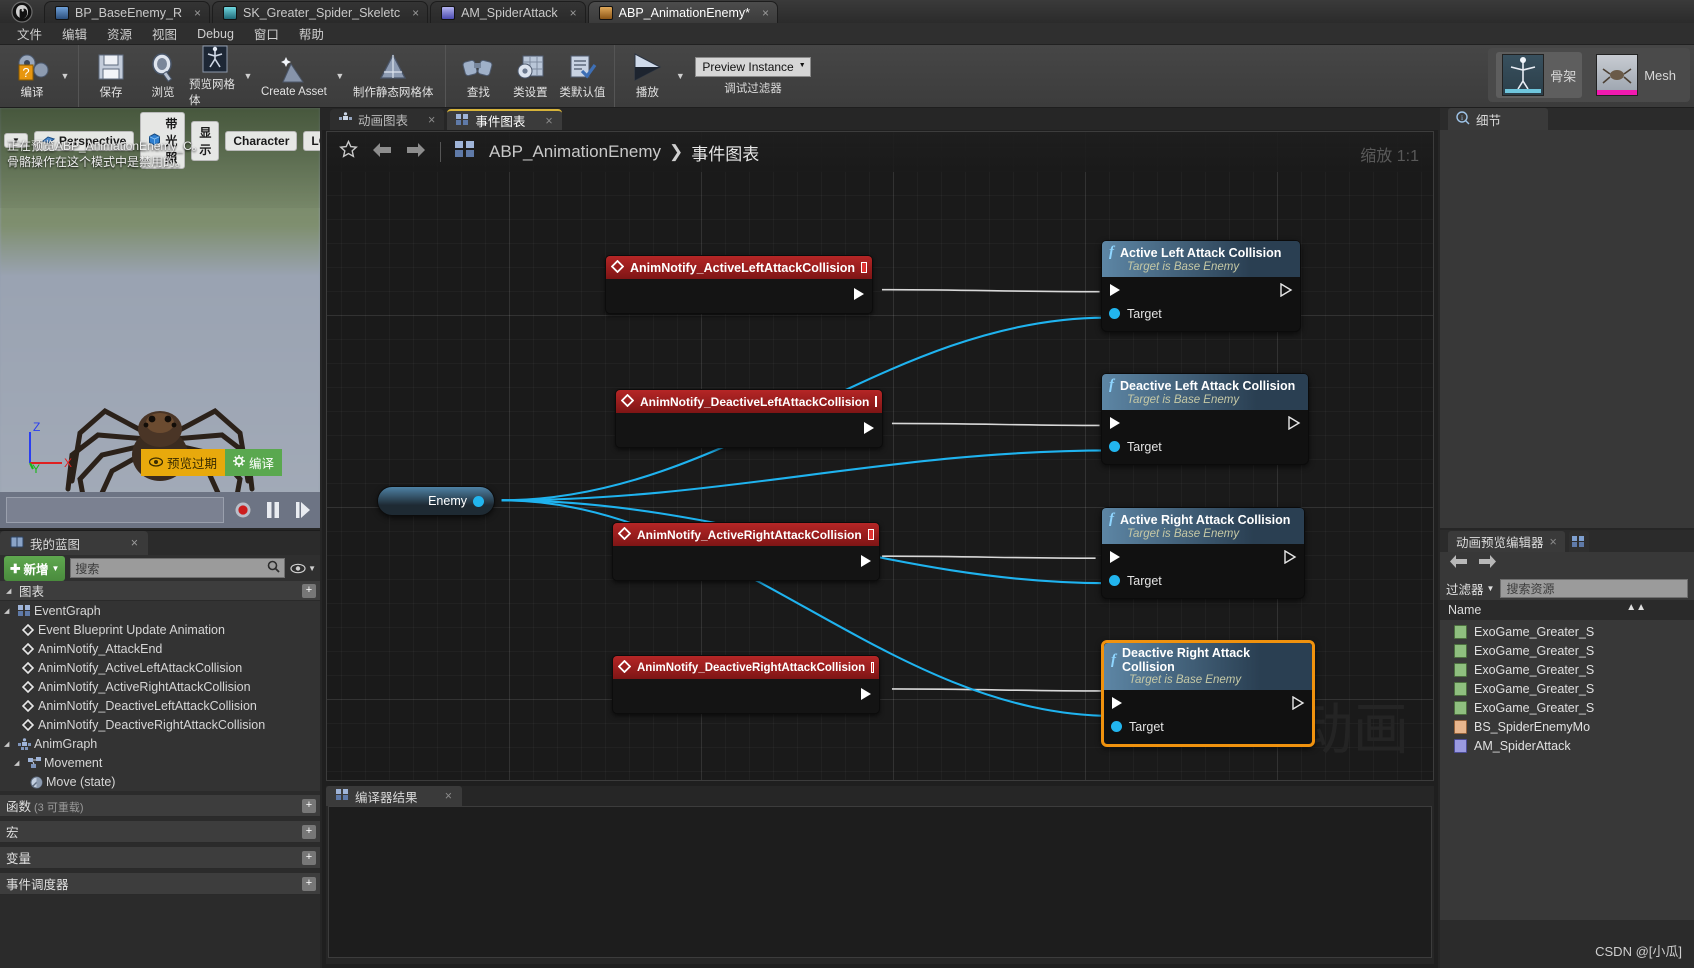 Image resolution: width=1694 pixels, height=968 pixels. I want to click on graph-node-event-3: AnimNotify_DeactiveRightAttackCollision, so click(746, 684).